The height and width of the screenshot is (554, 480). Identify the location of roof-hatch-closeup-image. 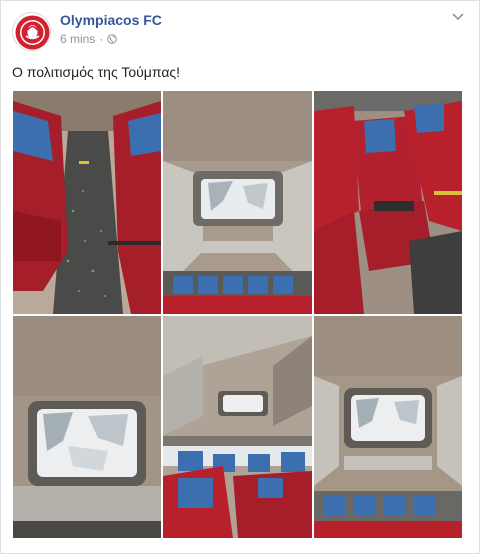
(87, 427).